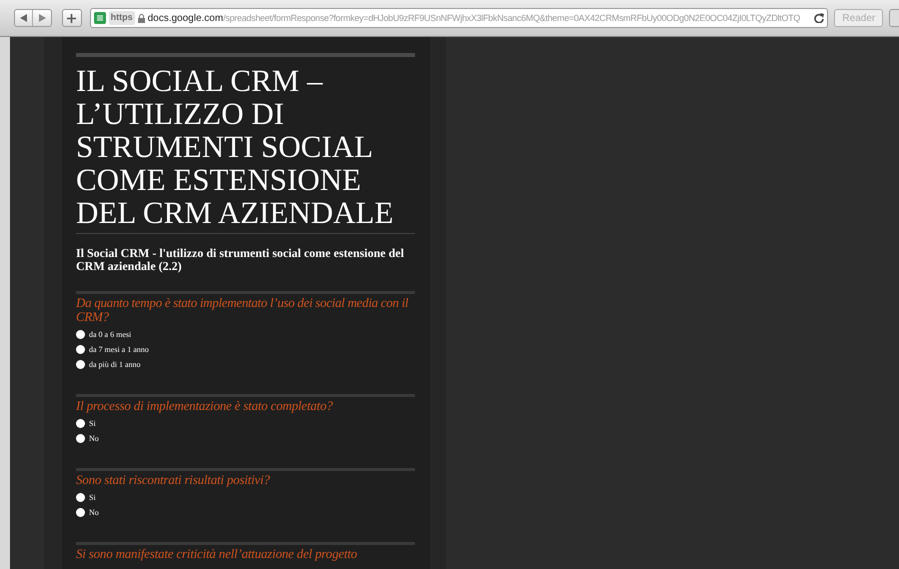  I want to click on new-tab-button, so click(72, 18).